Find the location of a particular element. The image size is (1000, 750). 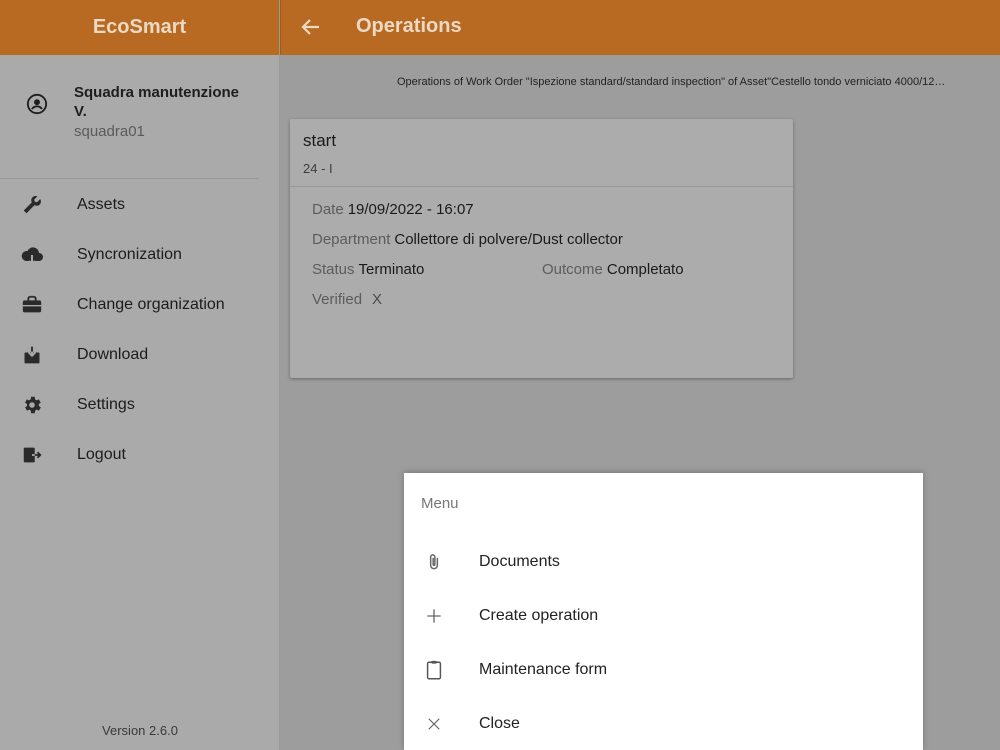

menu-item-close: Close is located at coordinates (663, 723).